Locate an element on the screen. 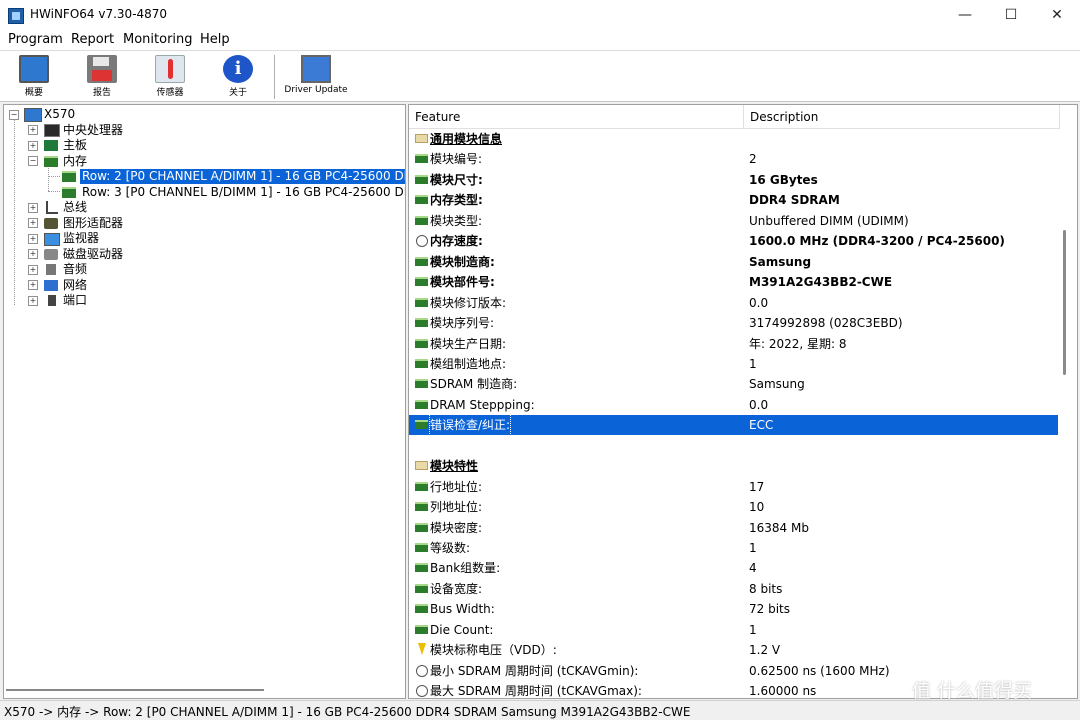 The height and width of the screenshot is (720, 1080). property-row: 模块序列号: 3174992898 (028C3EBD) is located at coordinates (733, 323).